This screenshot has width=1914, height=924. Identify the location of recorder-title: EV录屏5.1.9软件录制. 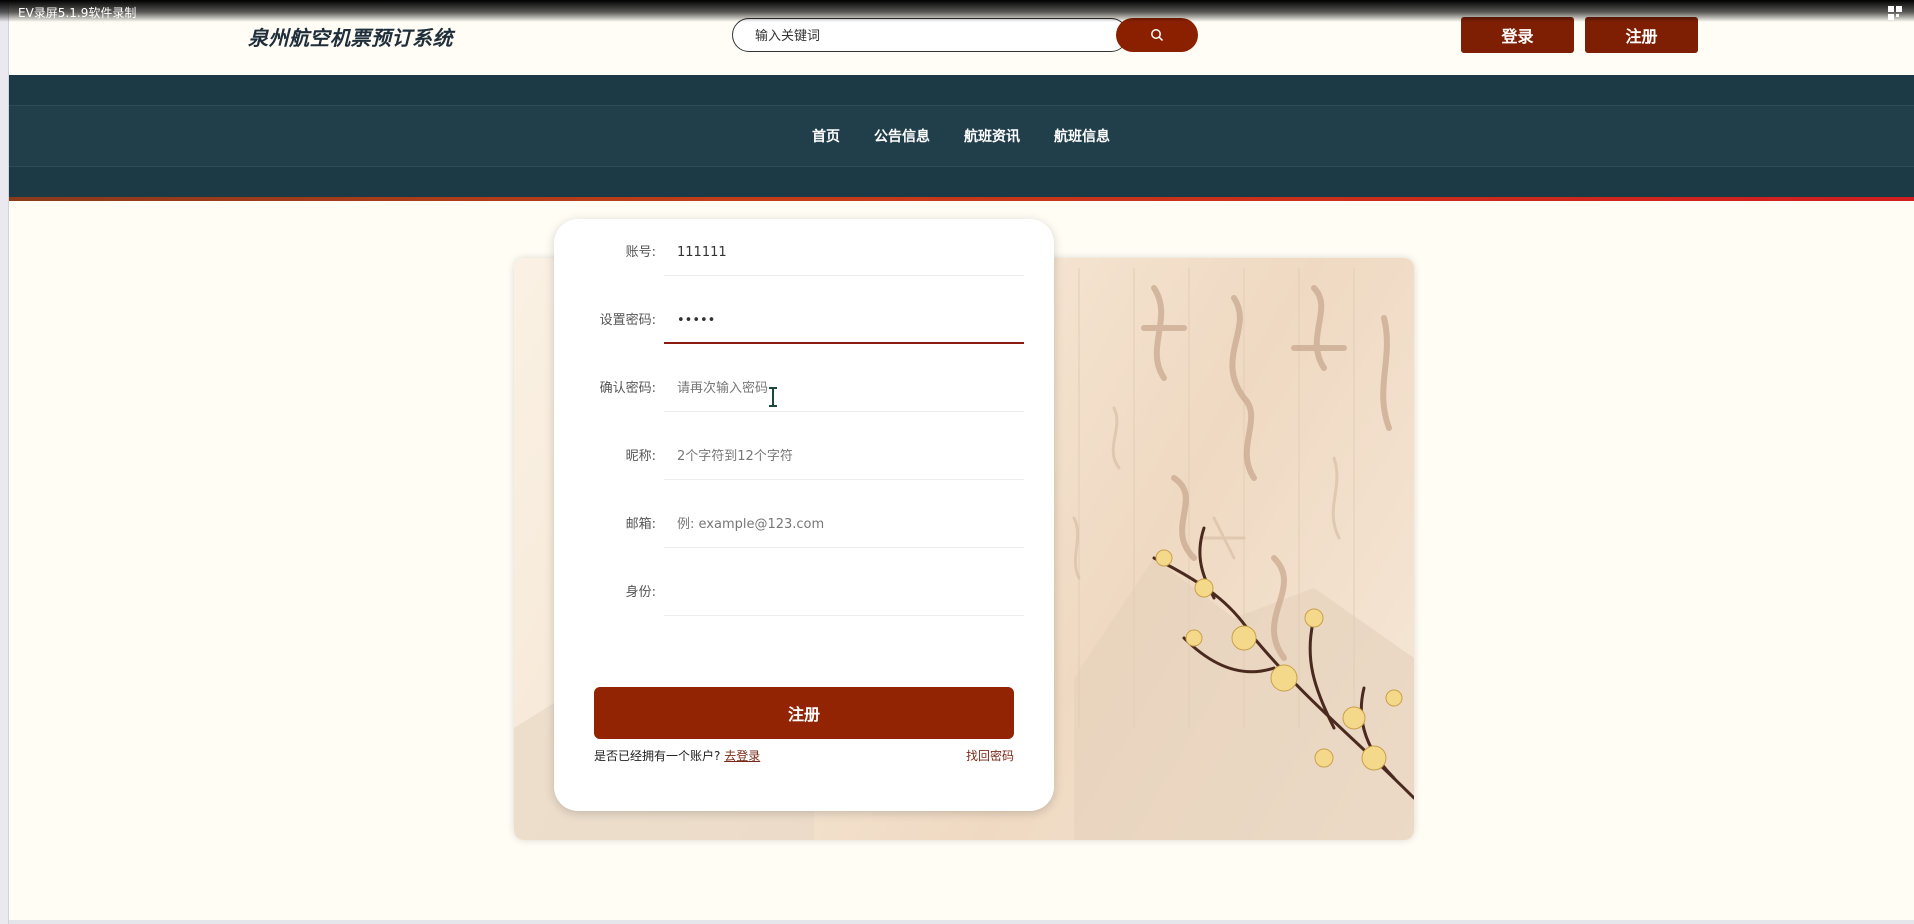
(77, 13).